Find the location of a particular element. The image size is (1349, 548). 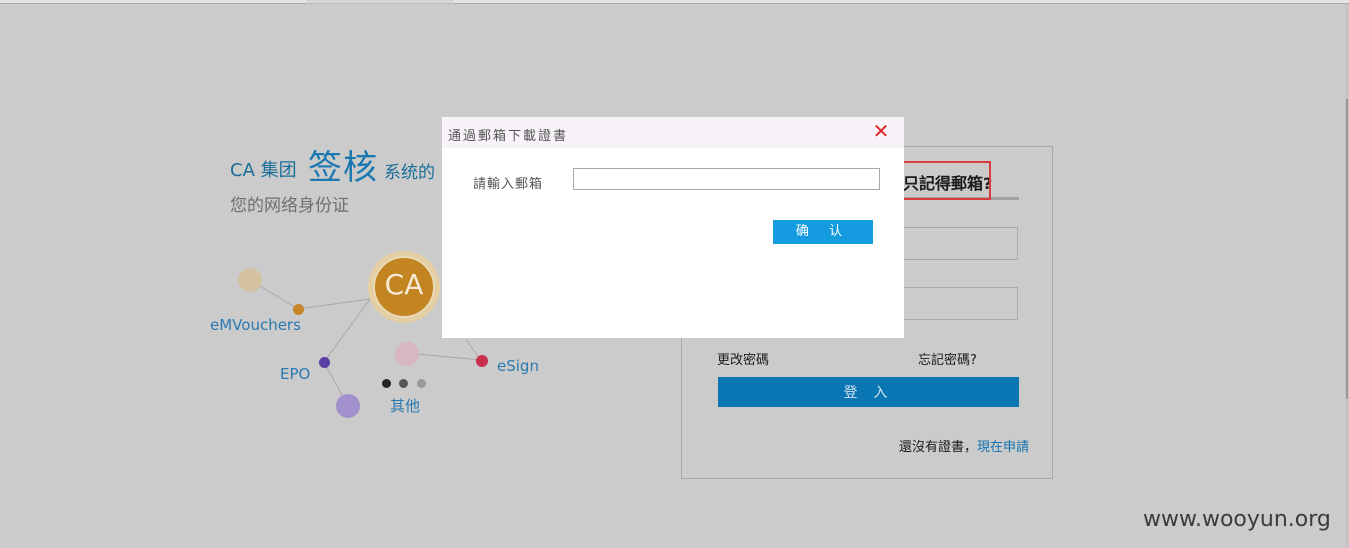

no-certificate-label: 還沒有證書， is located at coordinates (938, 447).